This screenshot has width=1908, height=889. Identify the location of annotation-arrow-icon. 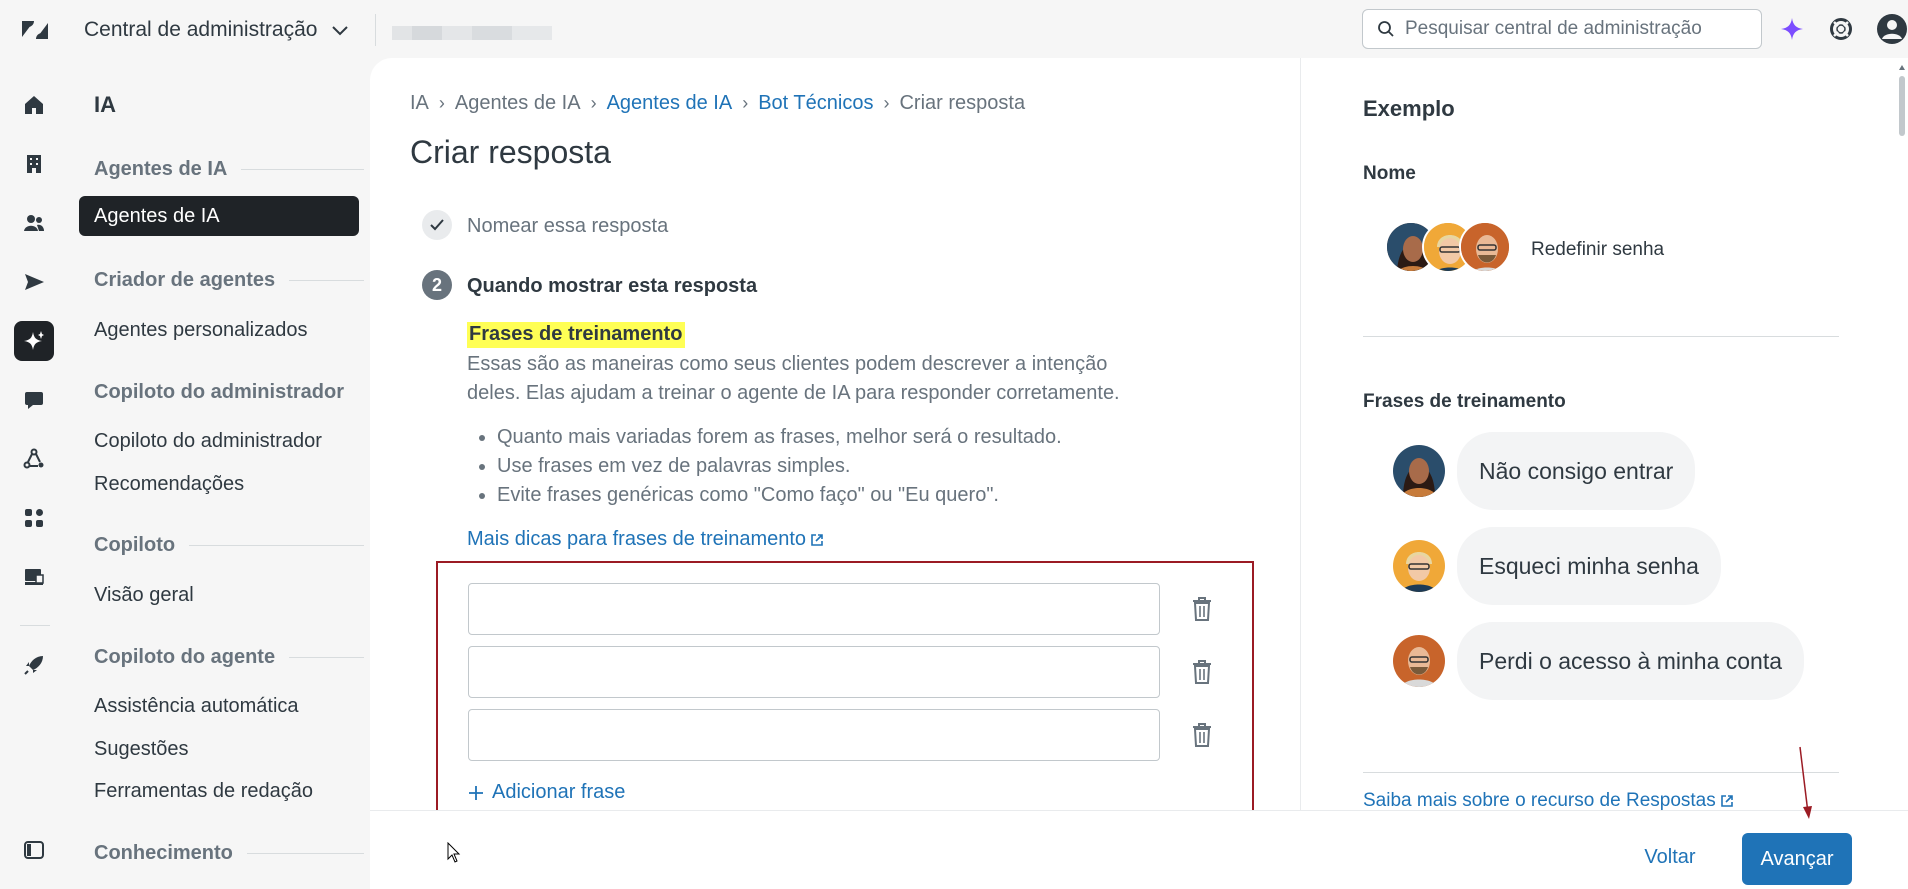
(1805, 782).